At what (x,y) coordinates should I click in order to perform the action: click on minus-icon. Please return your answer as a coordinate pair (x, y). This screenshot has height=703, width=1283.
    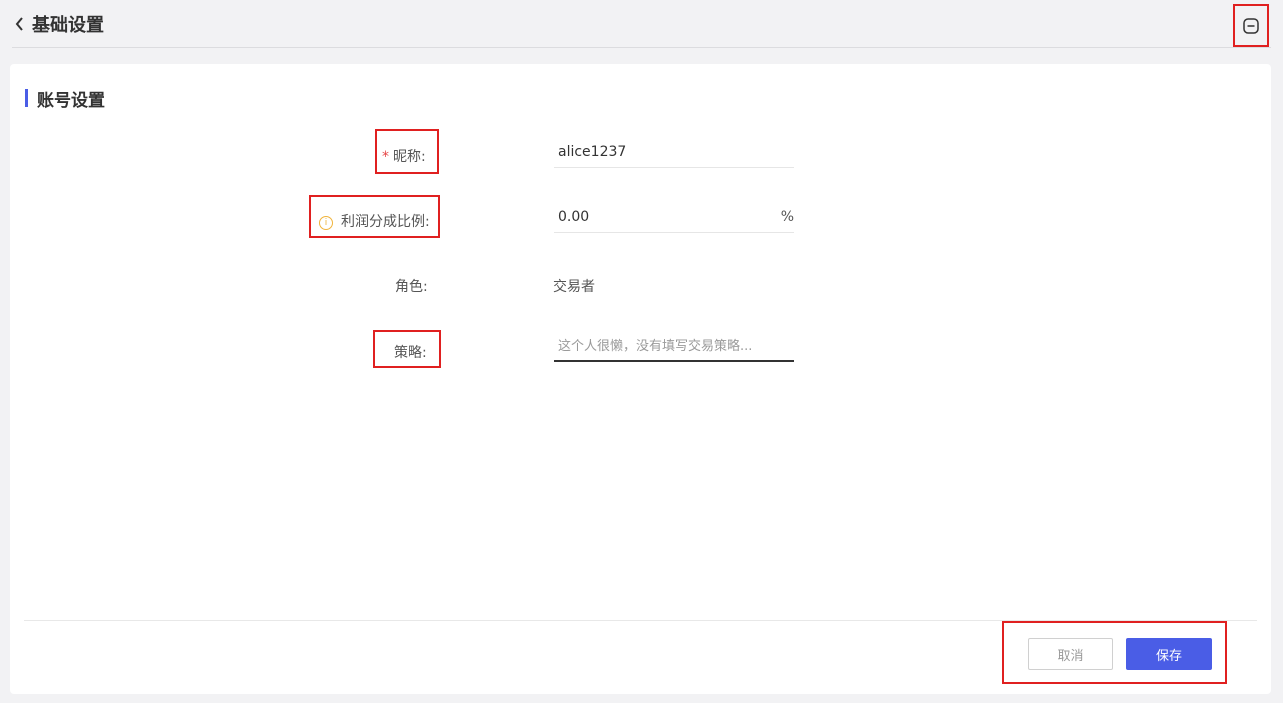
    Looking at the image, I should click on (1251, 25).